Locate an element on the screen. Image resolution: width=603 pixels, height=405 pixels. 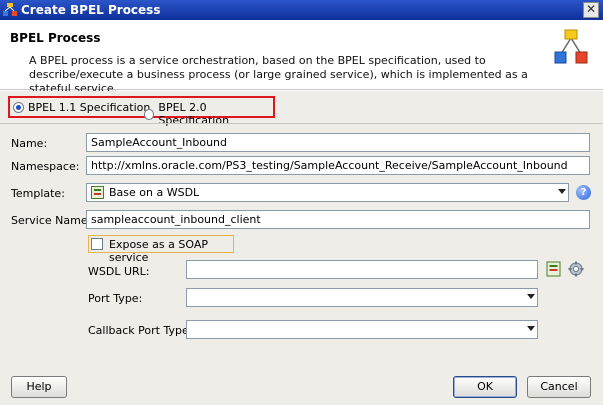
callback-port-type-select is located at coordinates (362, 329).